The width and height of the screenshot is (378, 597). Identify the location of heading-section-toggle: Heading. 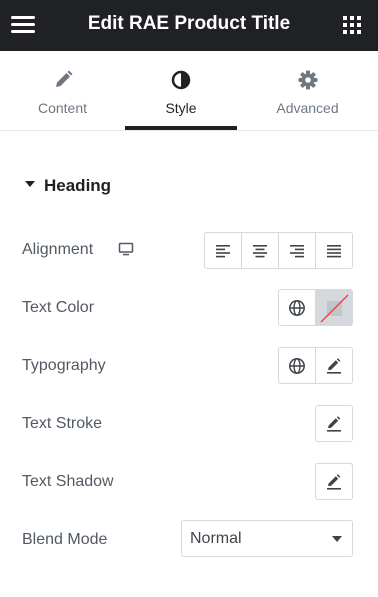
(122, 185).